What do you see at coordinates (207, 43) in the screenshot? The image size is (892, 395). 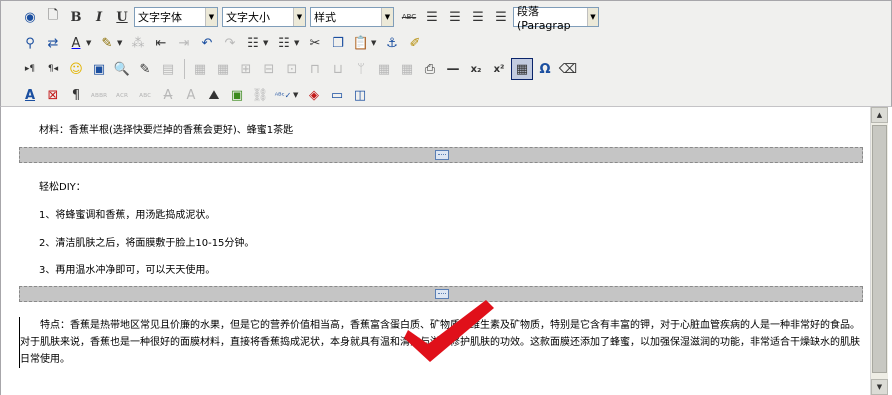 I see `undo-icon: ↶` at bounding box center [207, 43].